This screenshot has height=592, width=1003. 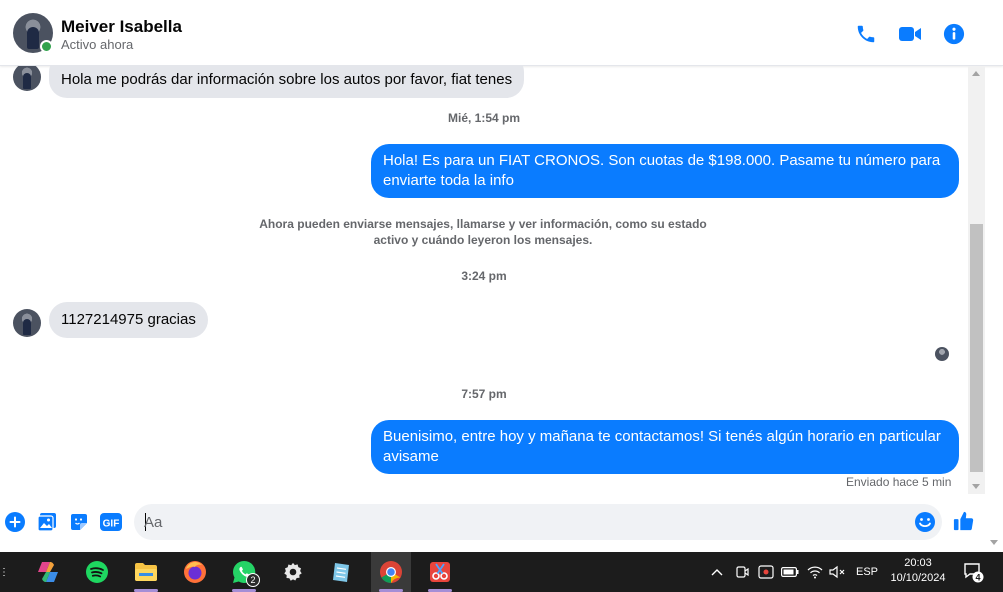 I want to click on thumbs-up-icon, so click(x=964, y=521).